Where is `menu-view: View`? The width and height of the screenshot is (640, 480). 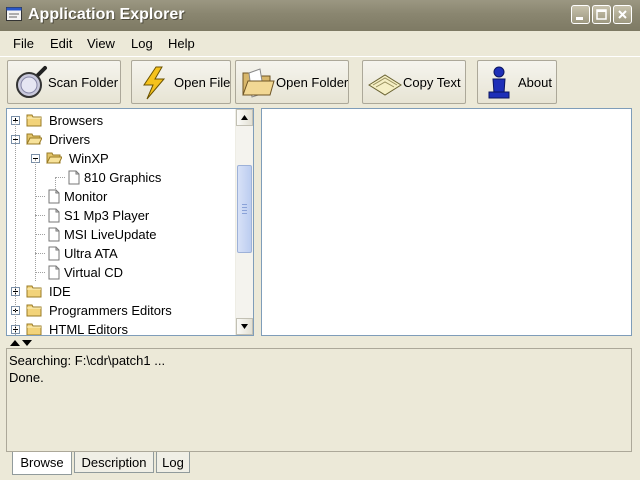
menu-view: View is located at coordinates (101, 43).